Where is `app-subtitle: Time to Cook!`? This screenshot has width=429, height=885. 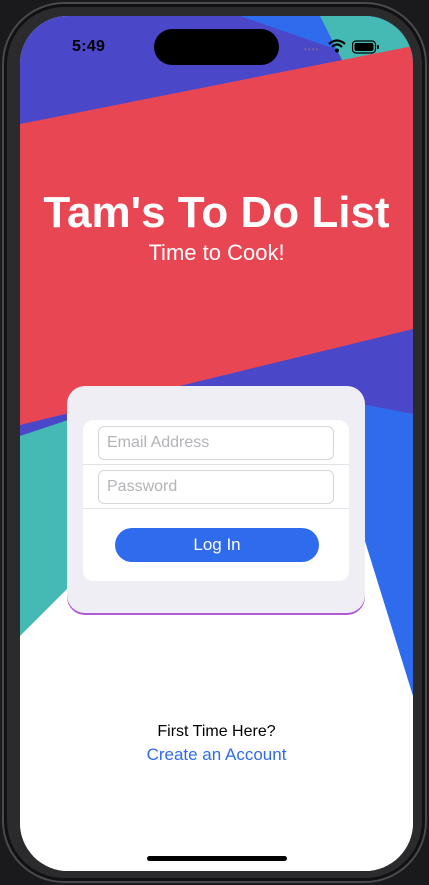 app-subtitle: Time to Cook! is located at coordinates (216, 252).